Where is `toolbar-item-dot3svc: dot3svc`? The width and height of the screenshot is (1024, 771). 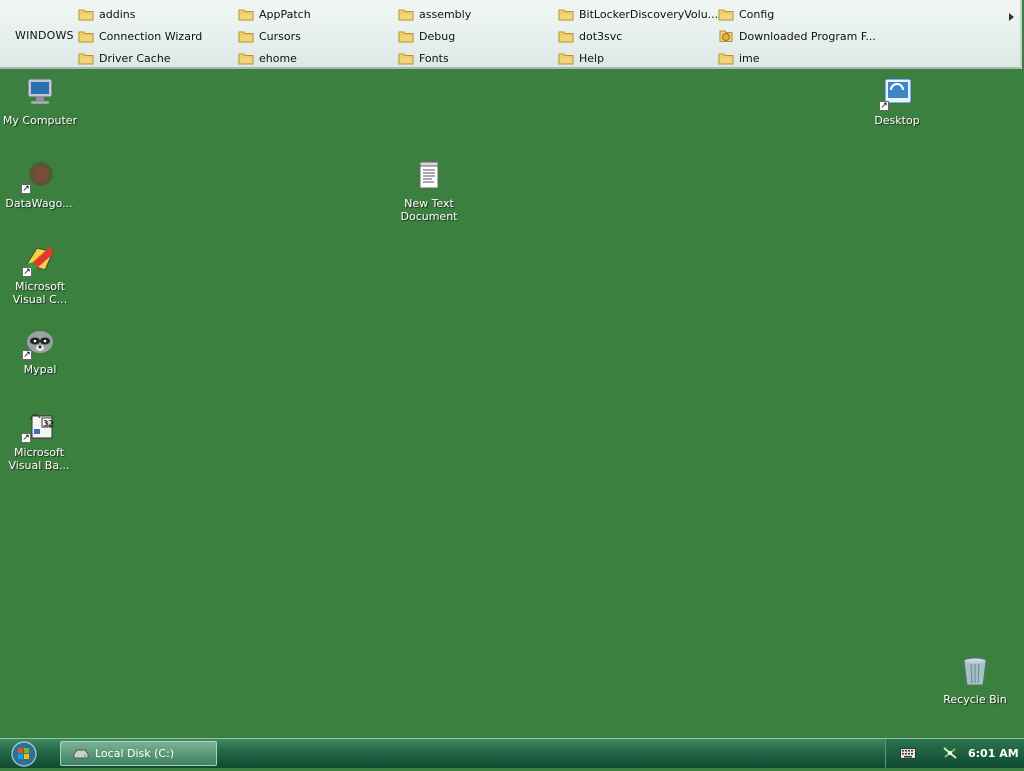
toolbar-item-dot3svc: dot3svc is located at coordinates (590, 36).